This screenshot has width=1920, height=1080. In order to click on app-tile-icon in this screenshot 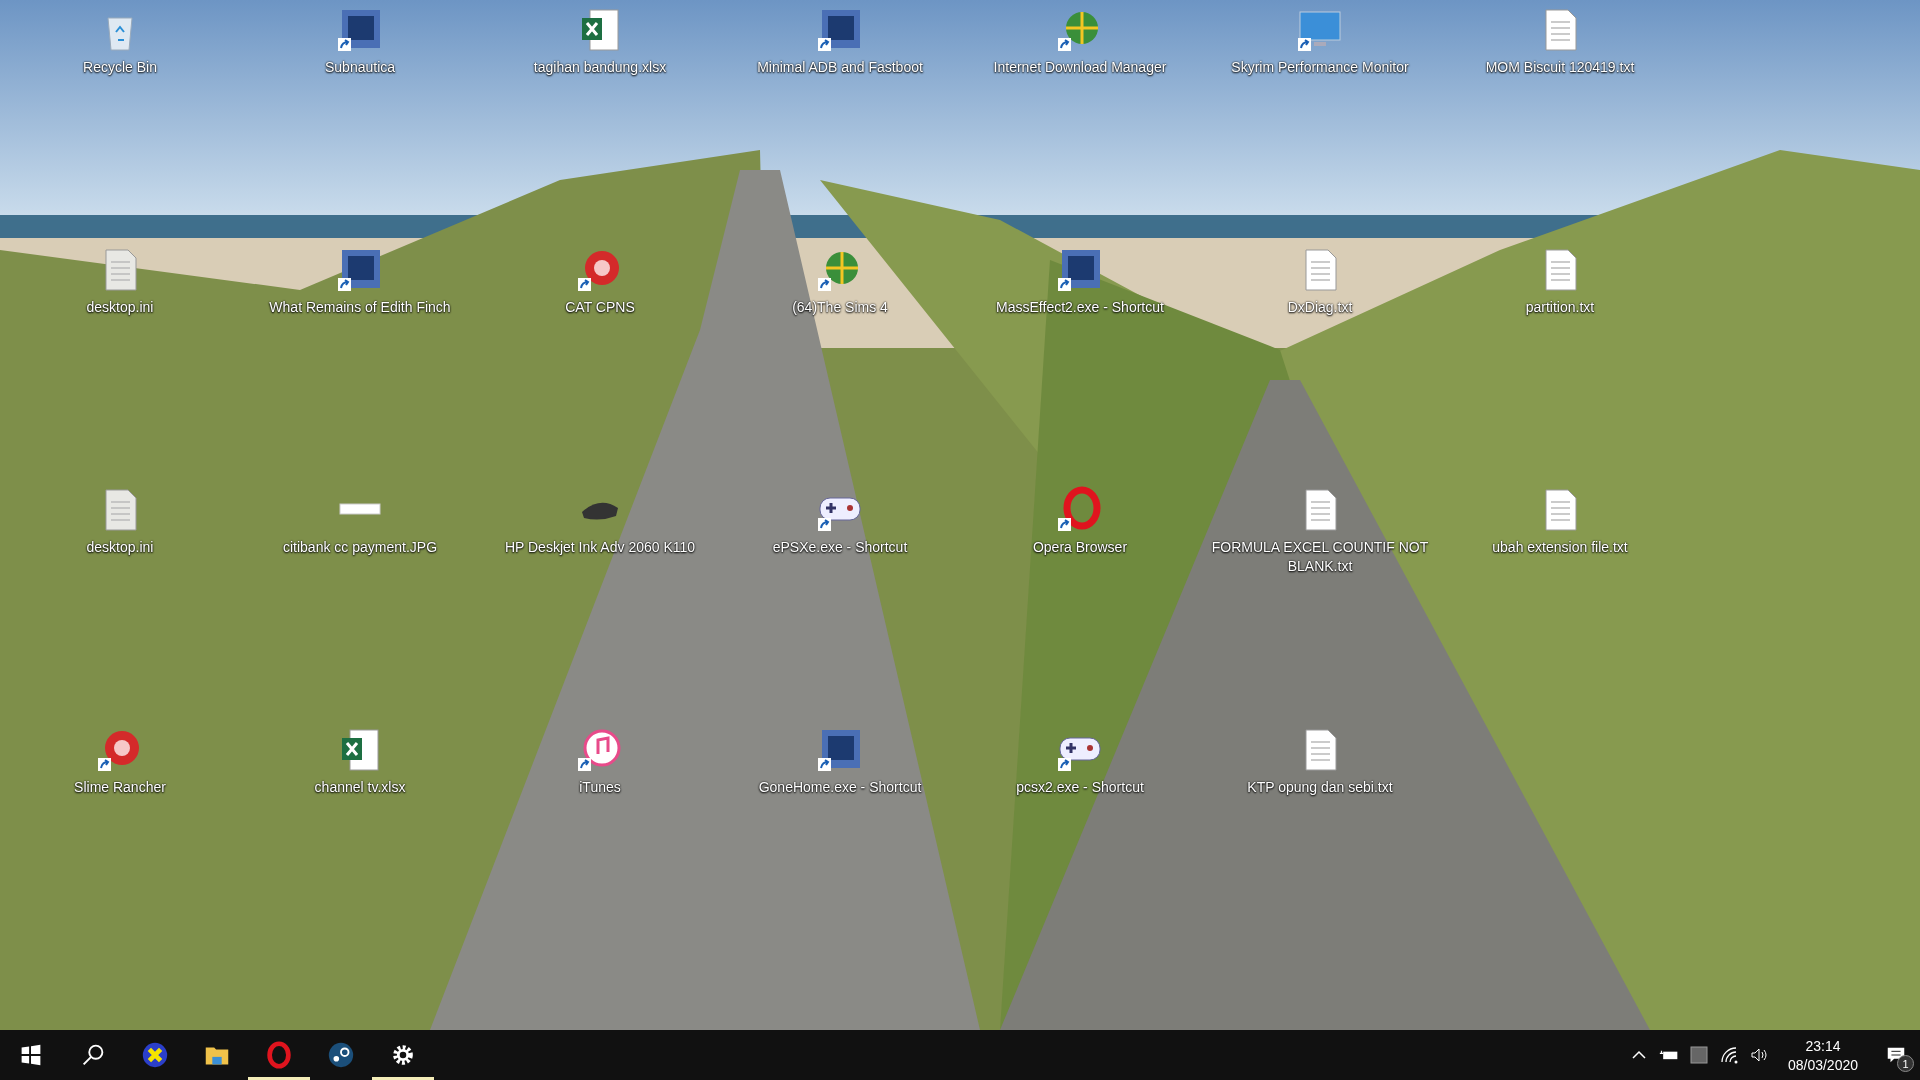, I will do `click(1698, 1055)`.